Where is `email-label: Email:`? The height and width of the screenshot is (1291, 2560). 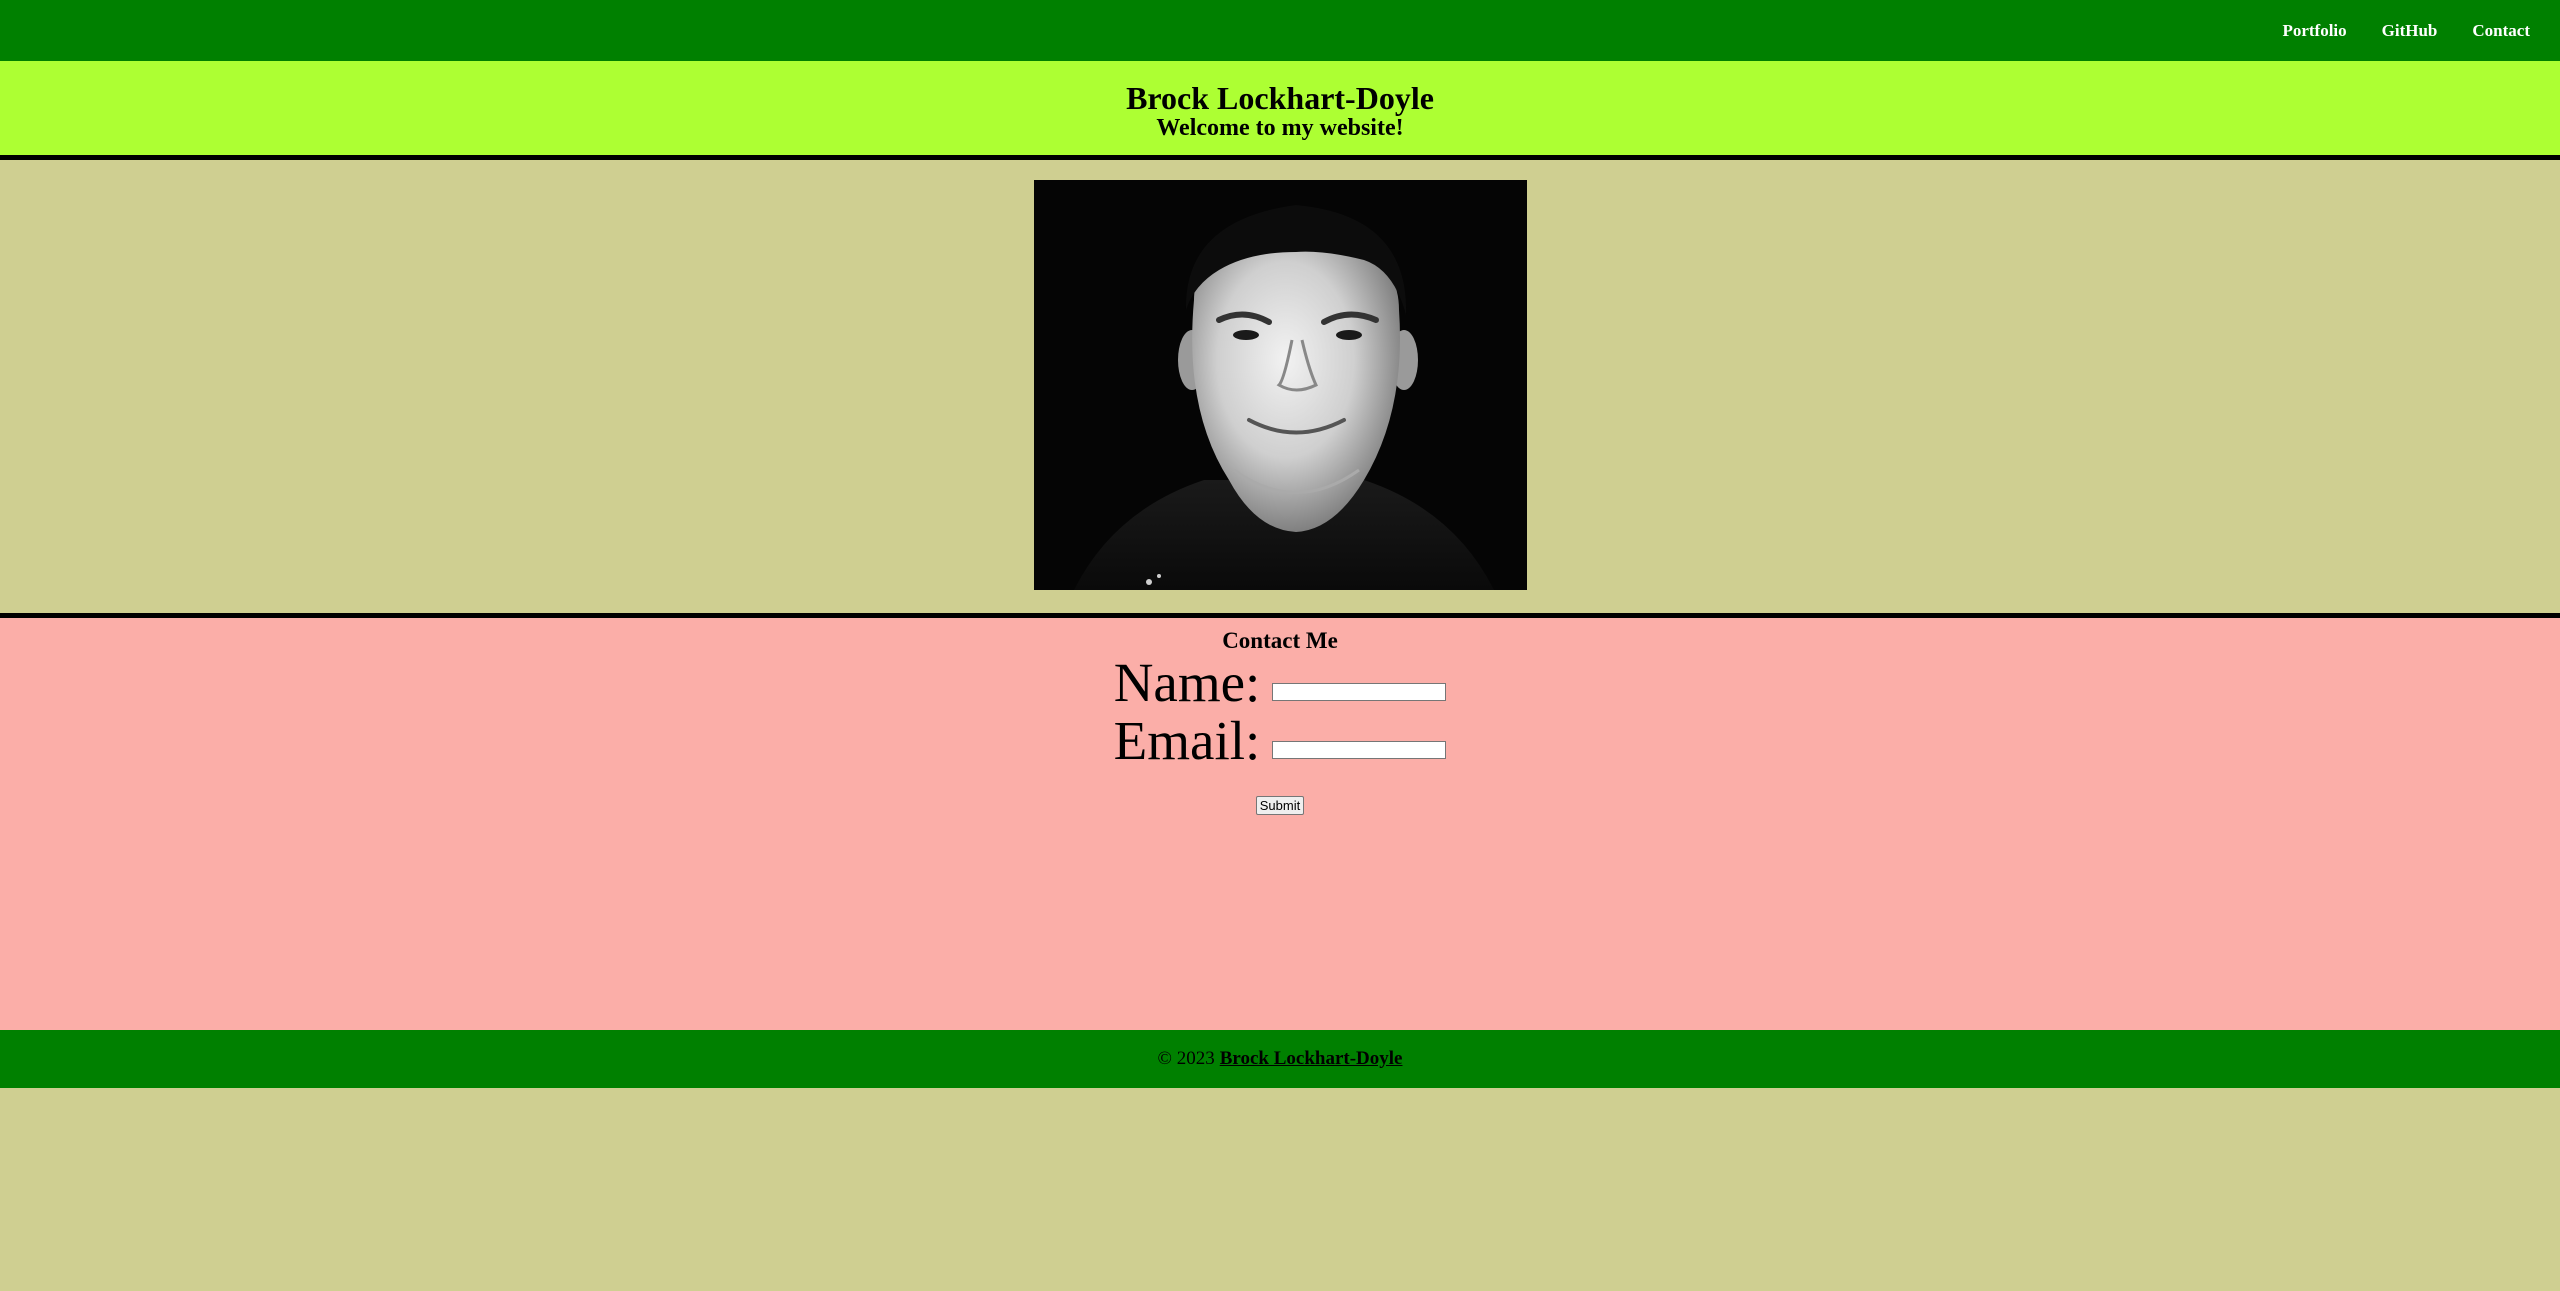
email-label: Email: is located at coordinates (1187, 740).